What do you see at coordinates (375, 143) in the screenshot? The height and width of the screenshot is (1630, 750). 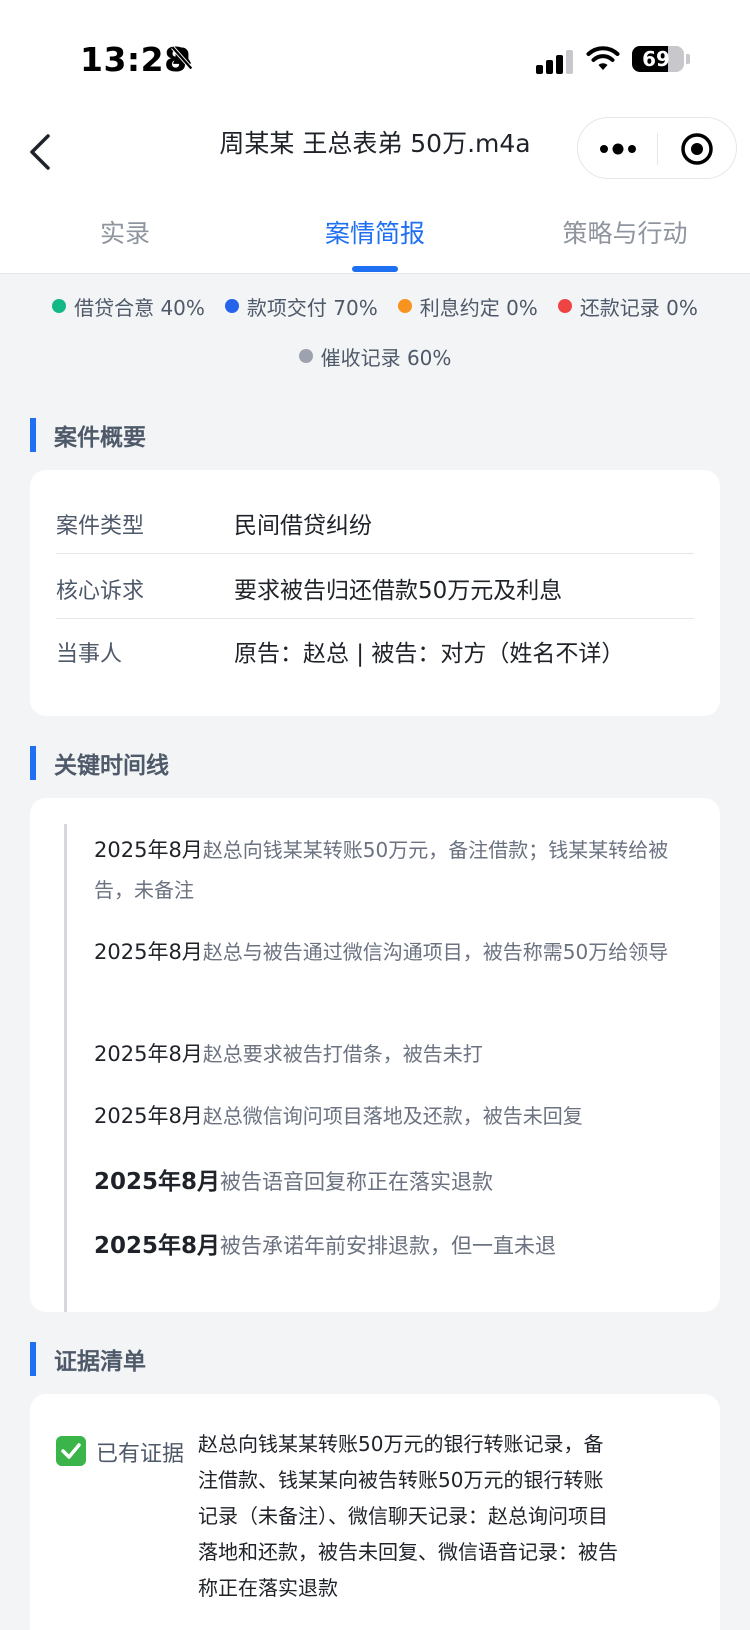 I see `page-title: 周某某 王总表弟 50万.m4a` at bounding box center [375, 143].